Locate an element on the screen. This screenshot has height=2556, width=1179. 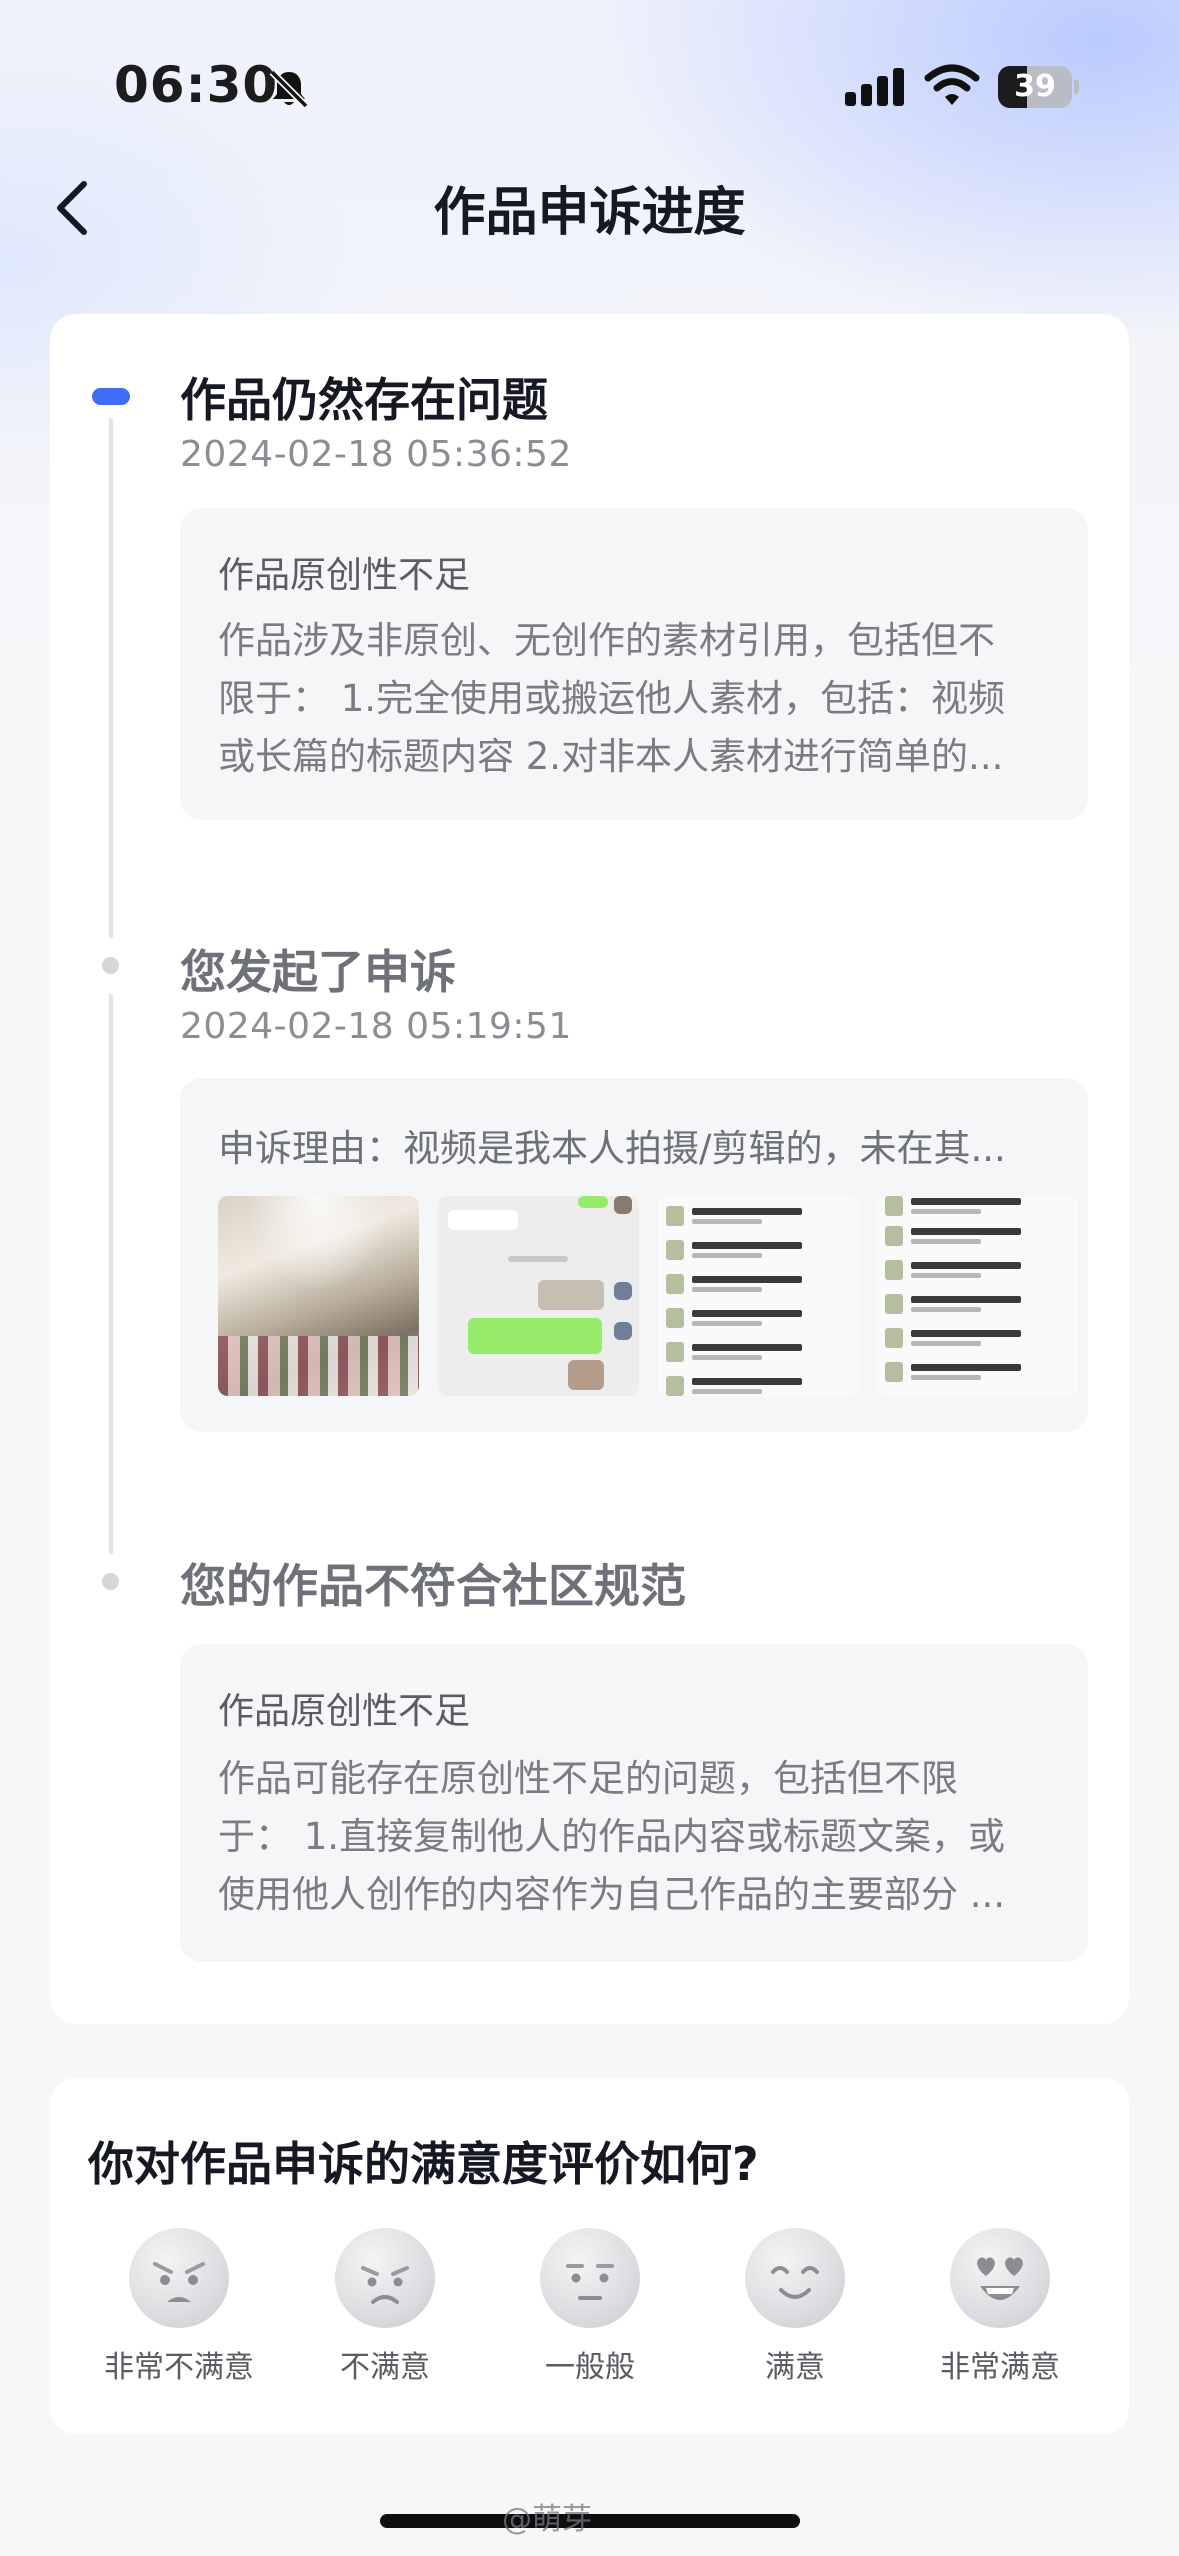
rating-option-label: 满意 is located at coordinates (795, 2367).